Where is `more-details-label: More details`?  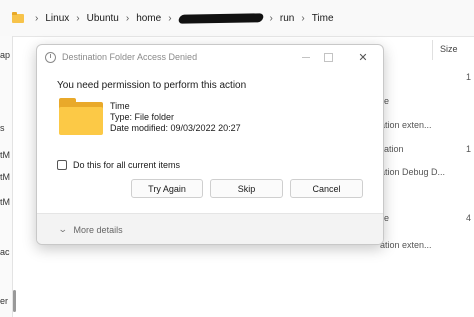 more-details-label: More details is located at coordinates (98, 229).